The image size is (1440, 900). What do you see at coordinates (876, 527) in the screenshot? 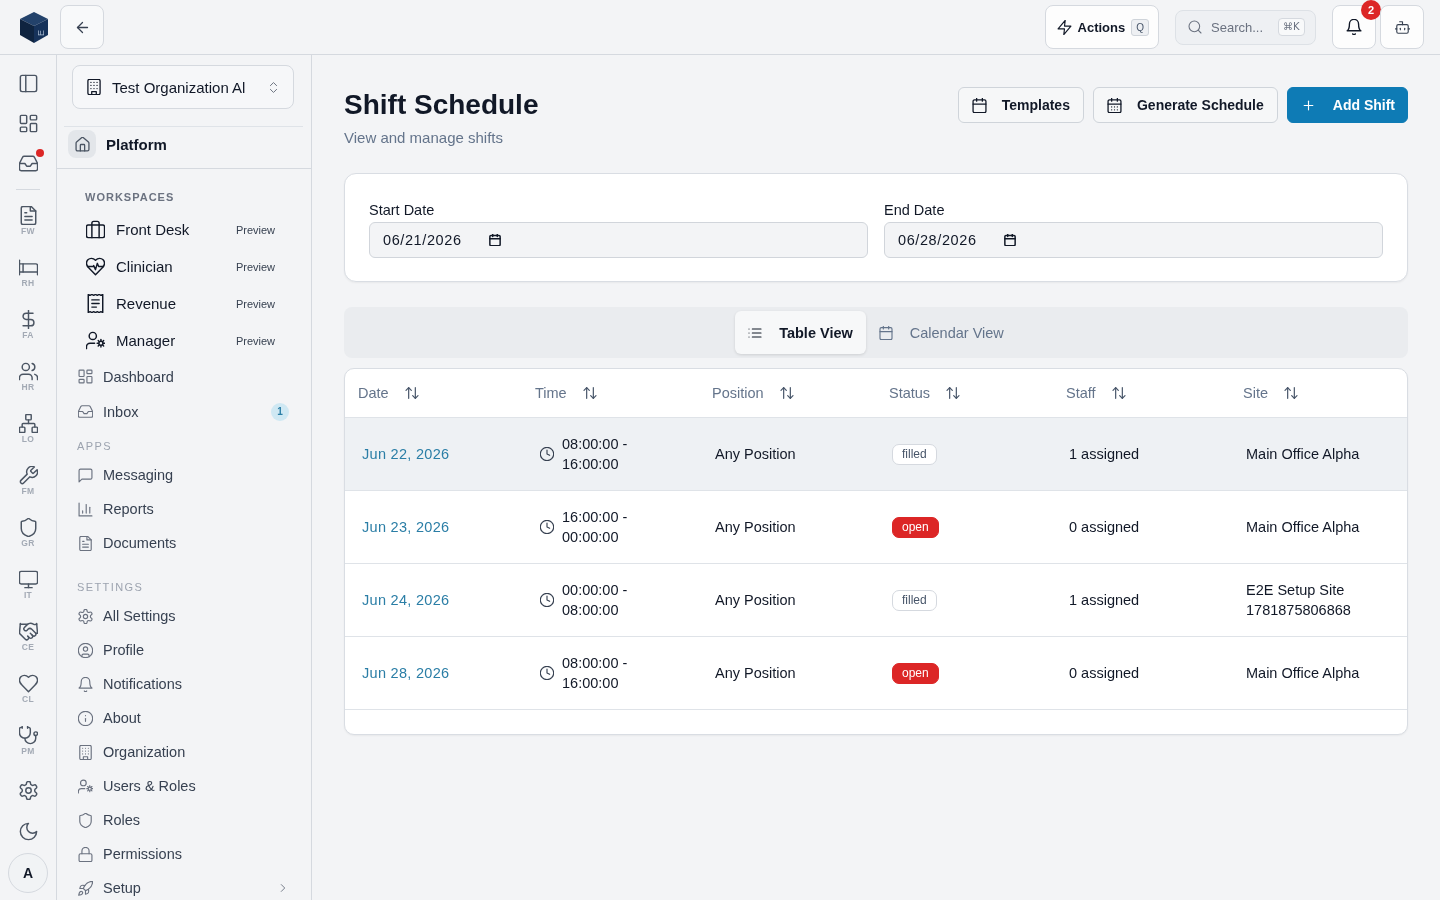
I see `table-row: Jun 23, 2026 16:00:00 - 00:00:00 Any Position open 0 assigned Main Office Alpha` at bounding box center [876, 527].